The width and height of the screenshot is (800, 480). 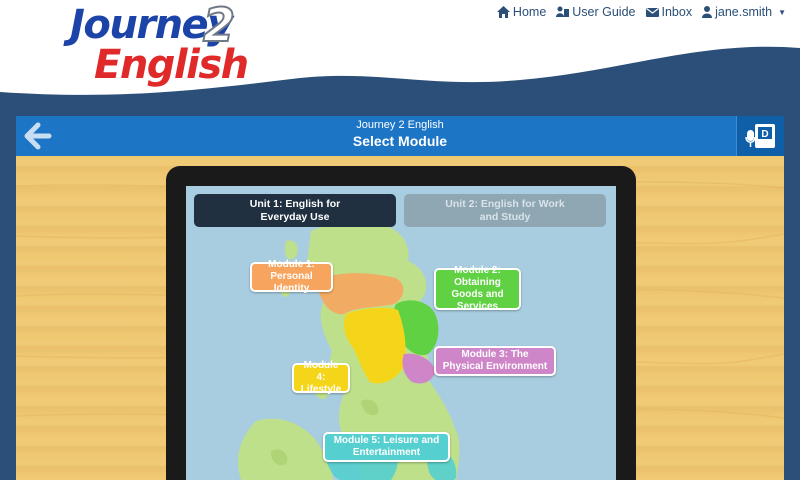 I want to click on user-icon, so click(x=707, y=12).